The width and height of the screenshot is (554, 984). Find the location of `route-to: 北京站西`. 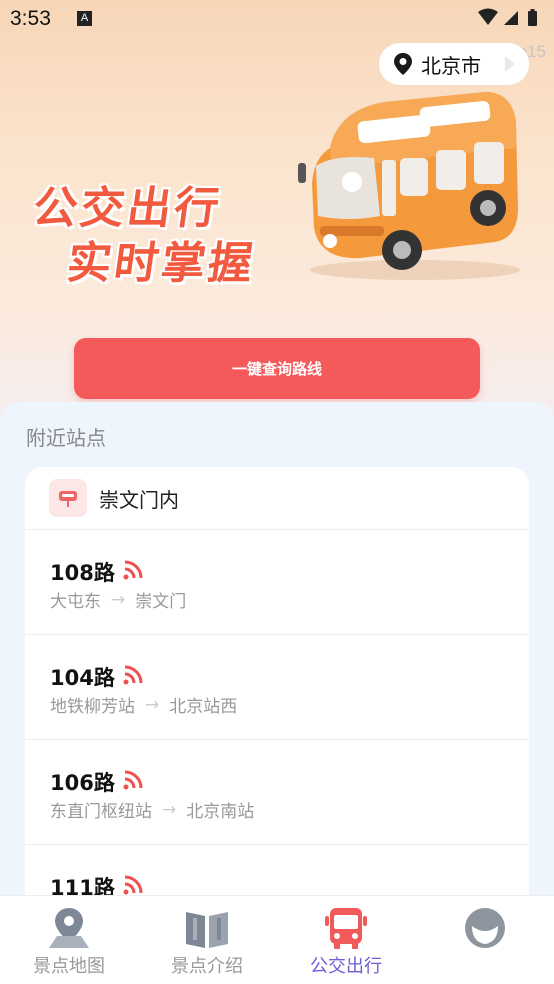

route-to: 北京站西 is located at coordinates (203, 707).